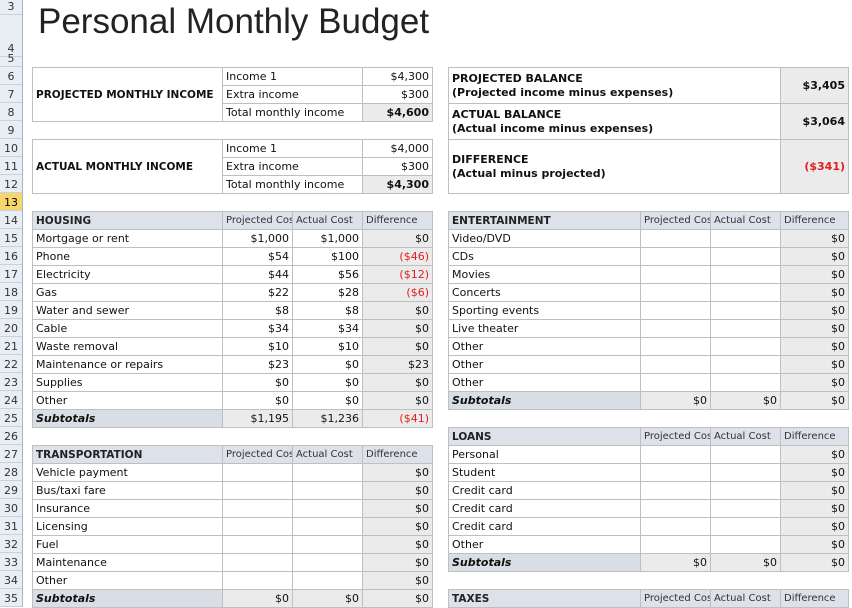  What do you see at coordinates (327, 328) in the screenshot?
I see `actual-cost-cell: $34` at bounding box center [327, 328].